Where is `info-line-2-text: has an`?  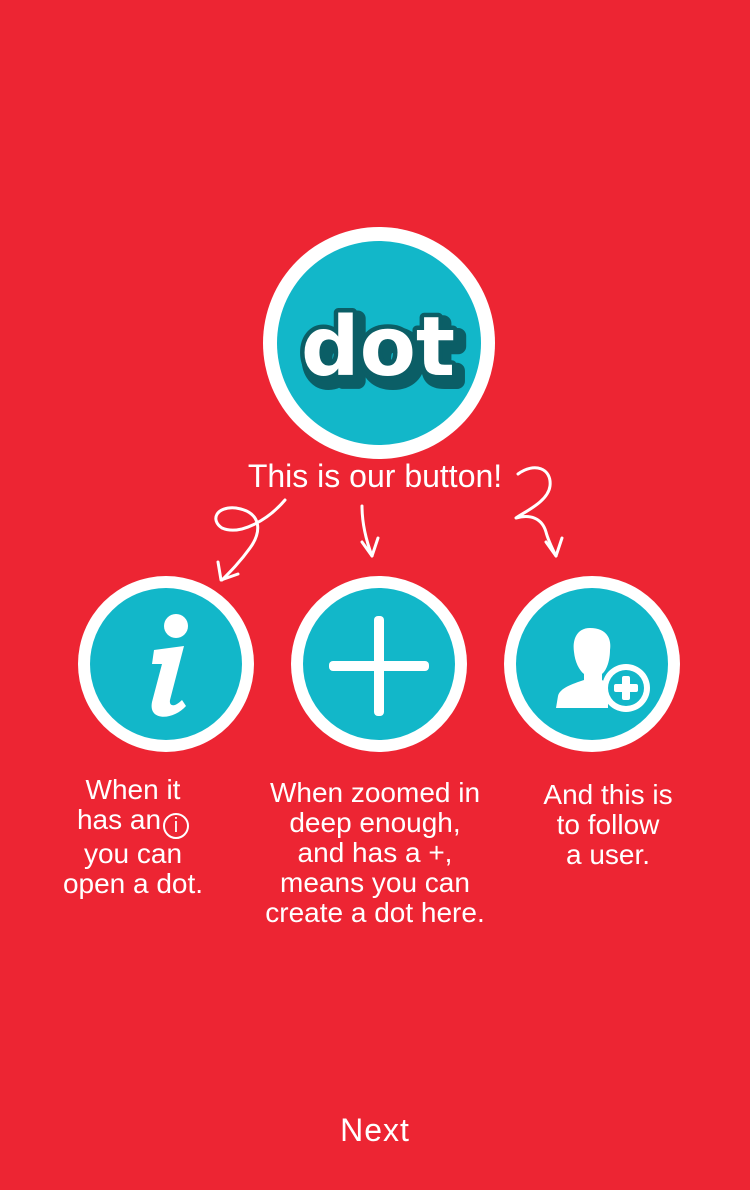
info-line-2-text: has an is located at coordinates (119, 819).